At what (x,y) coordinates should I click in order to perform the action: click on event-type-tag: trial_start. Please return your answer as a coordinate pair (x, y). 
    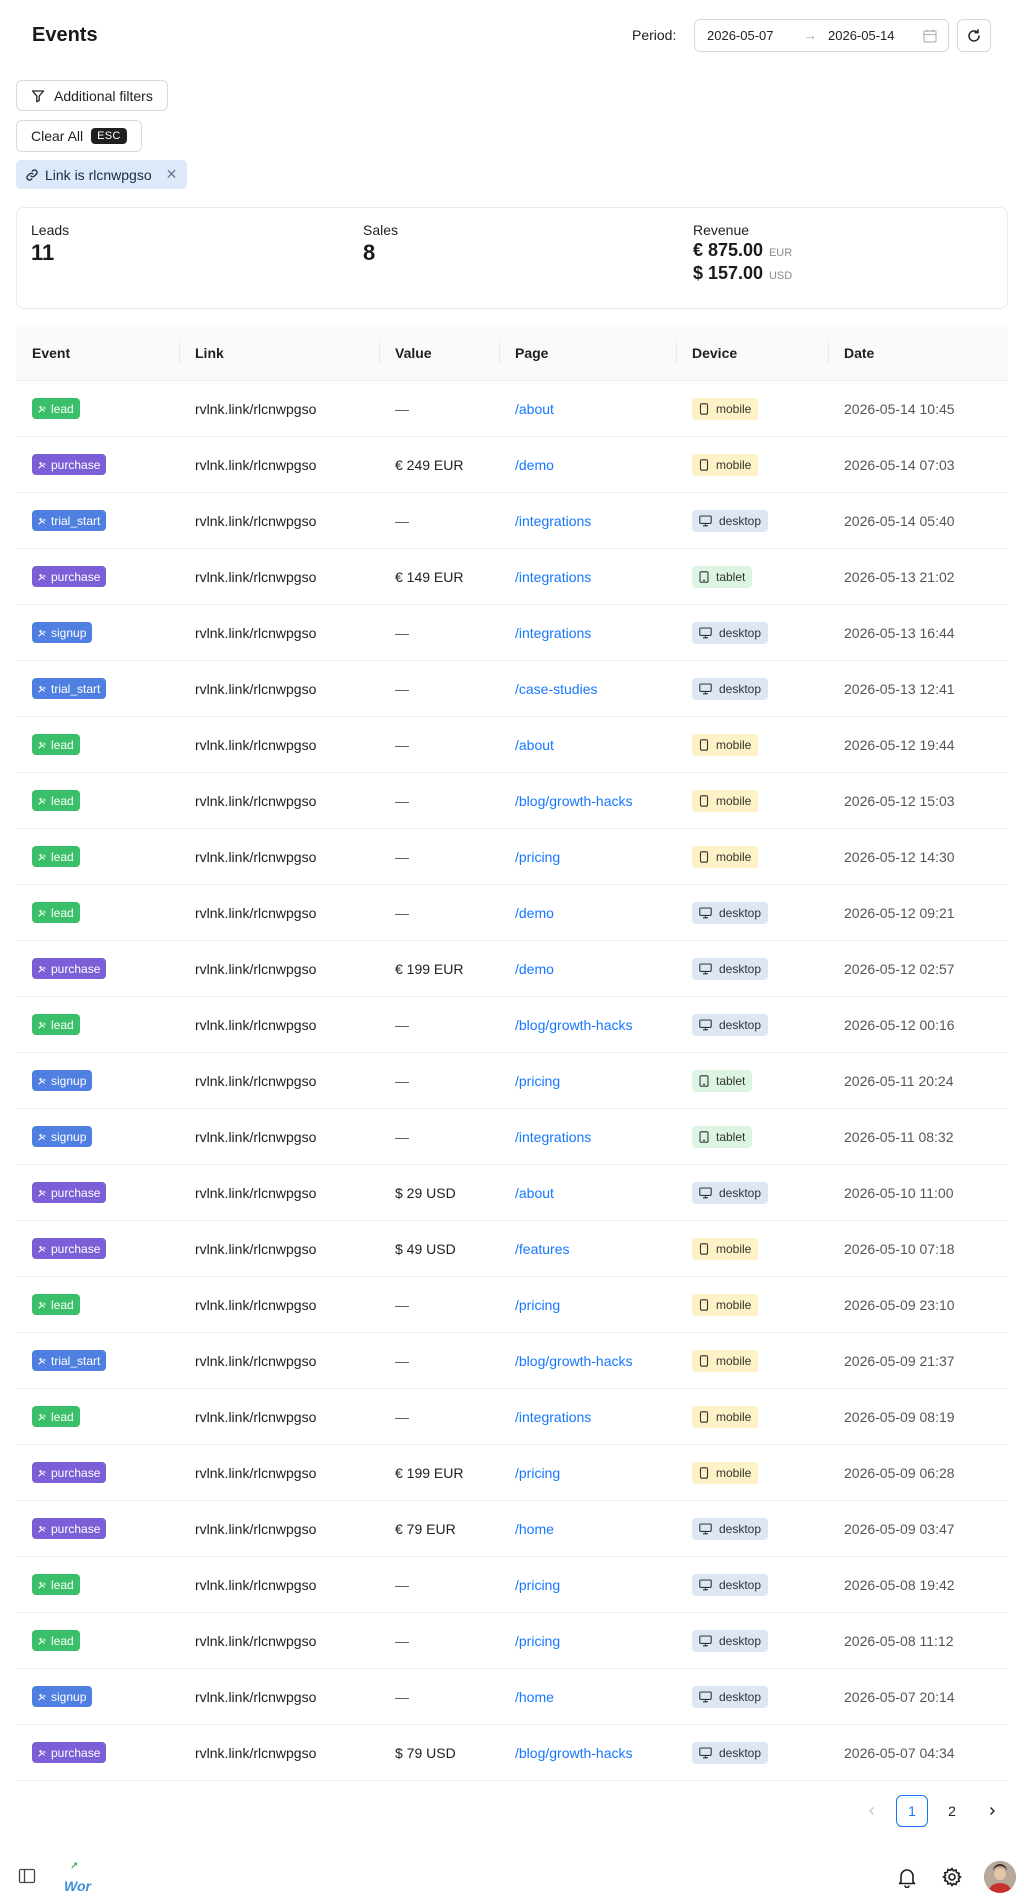
    Looking at the image, I should click on (69, 688).